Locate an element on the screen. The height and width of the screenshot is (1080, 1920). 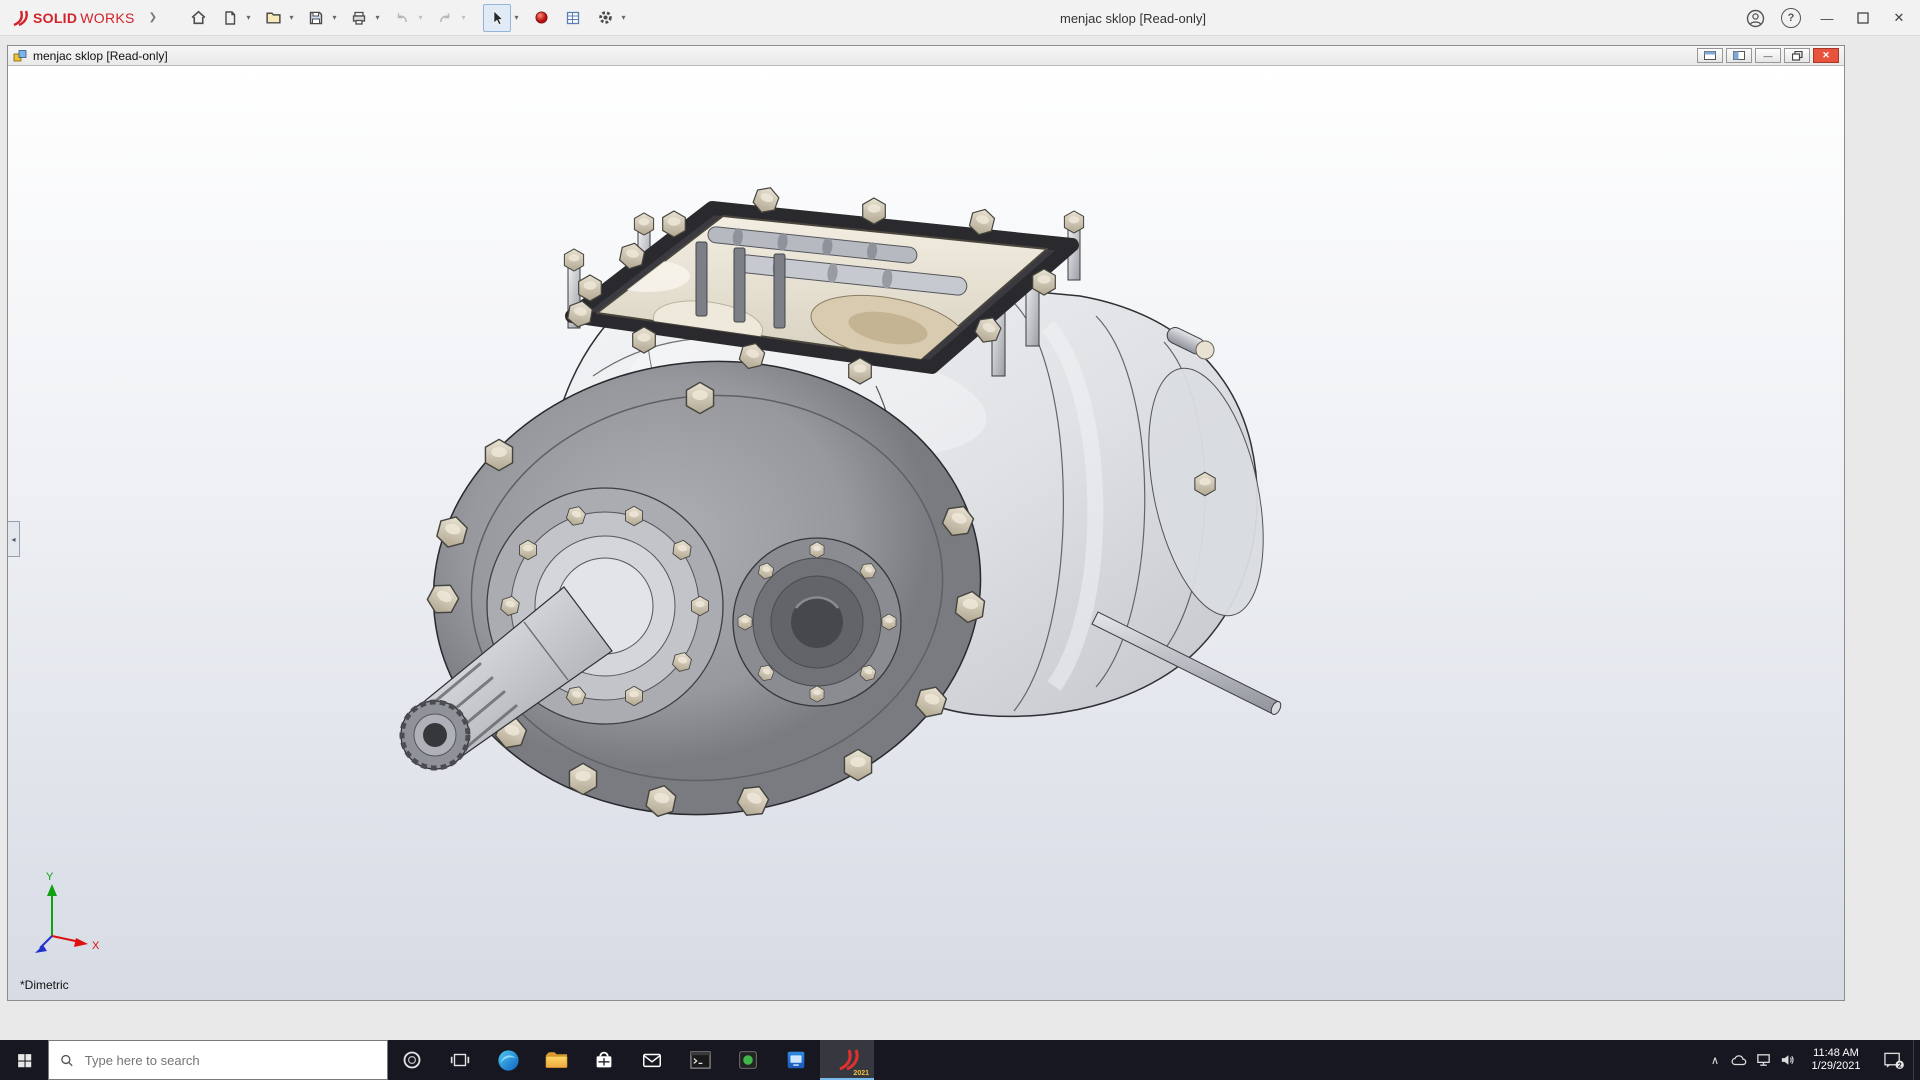
new-document-icon is located at coordinates (230, 17).